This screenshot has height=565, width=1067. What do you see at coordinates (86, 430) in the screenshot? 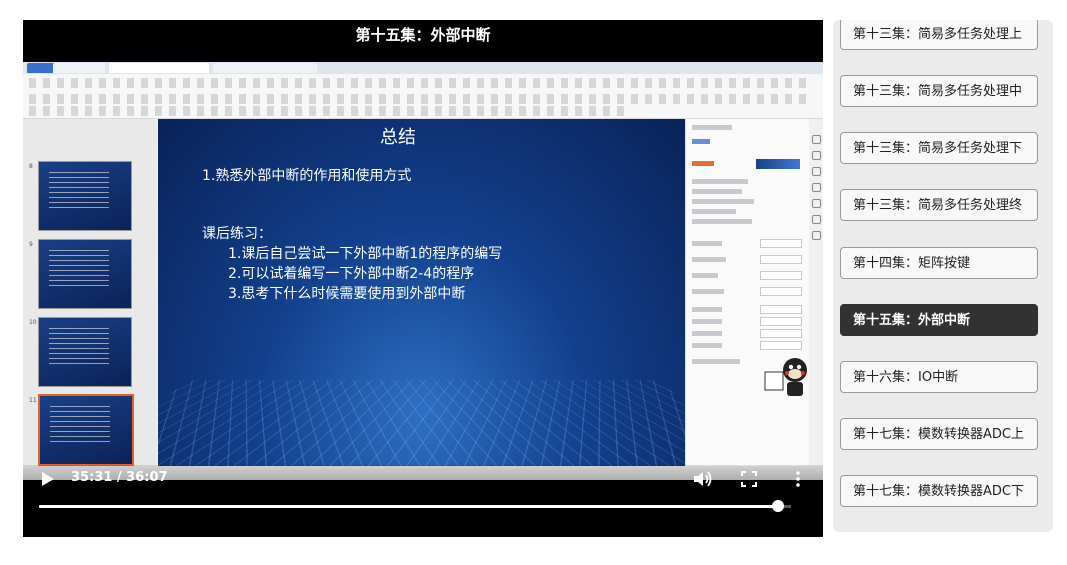
I see `frame-thumbnail-selected` at bounding box center [86, 430].